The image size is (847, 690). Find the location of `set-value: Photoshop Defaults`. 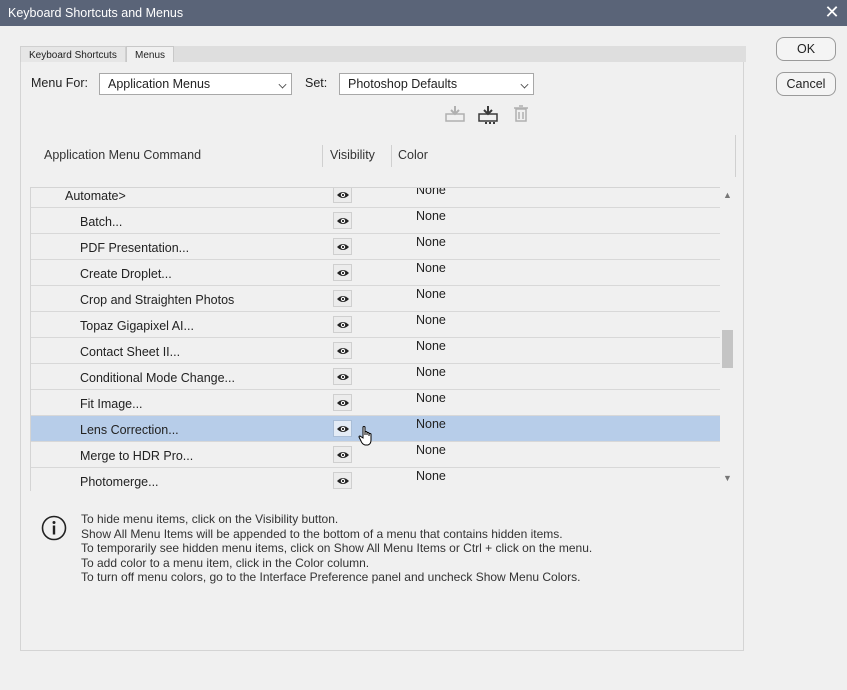

set-value: Photoshop Defaults is located at coordinates (403, 84).